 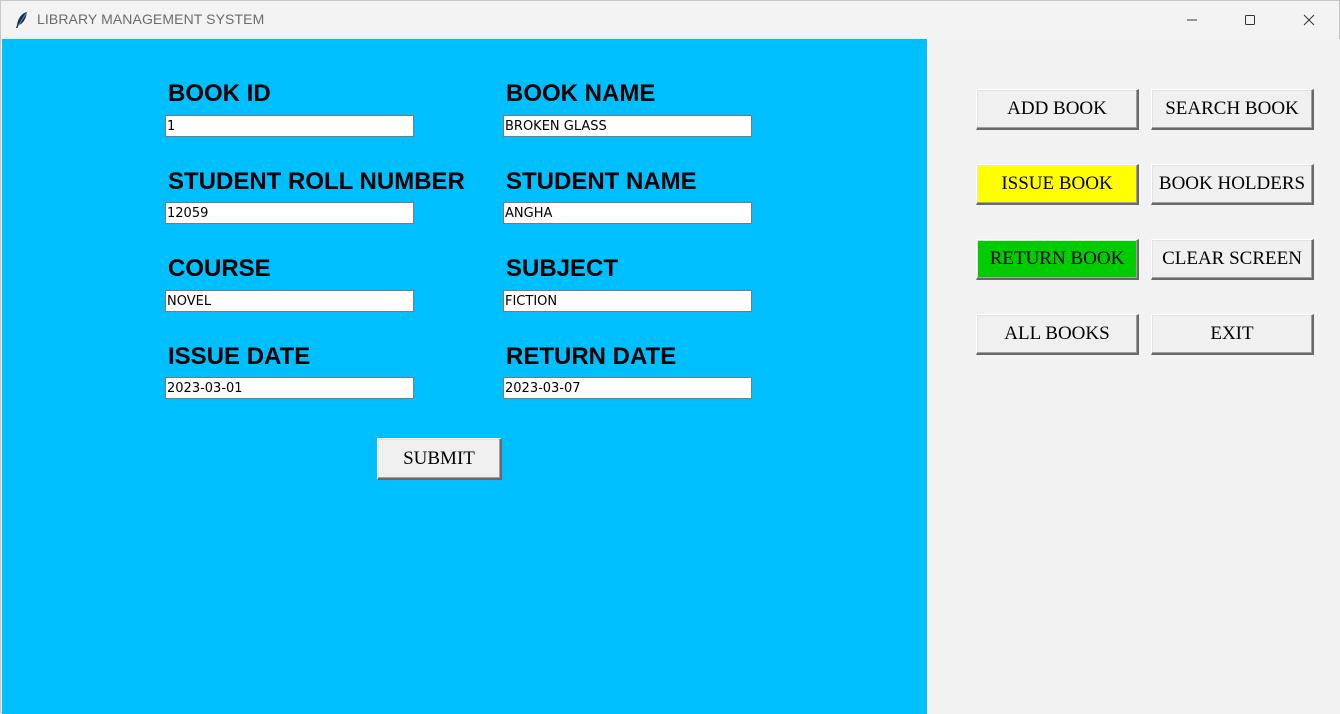 What do you see at coordinates (219, 93) in the screenshot?
I see `book-id-label: BOOK ID` at bounding box center [219, 93].